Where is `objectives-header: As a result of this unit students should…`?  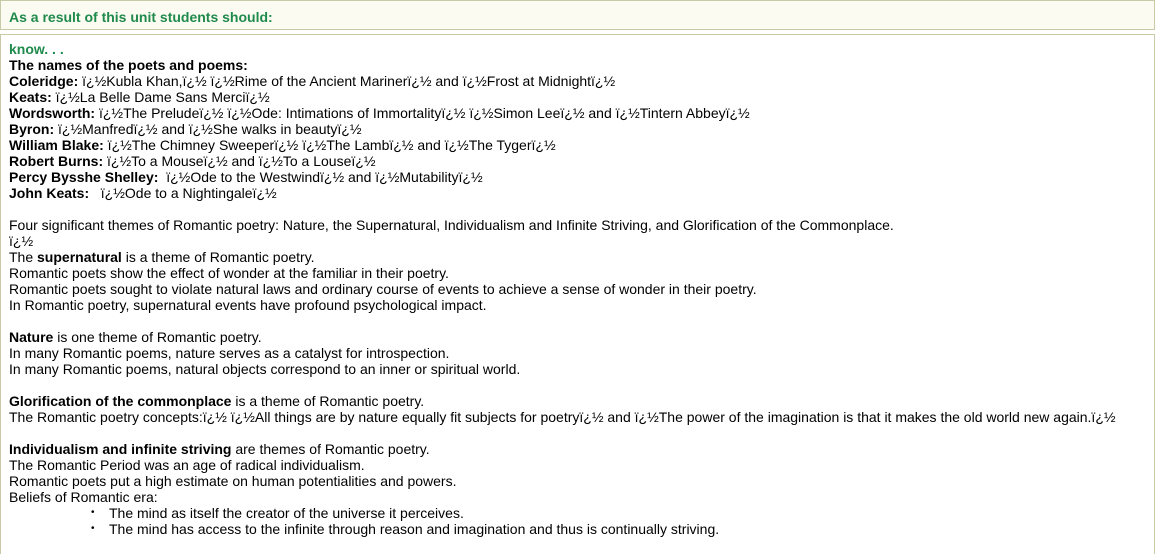 objectives-header: As a result of this unit students should… is located at coordinates (577, 15).